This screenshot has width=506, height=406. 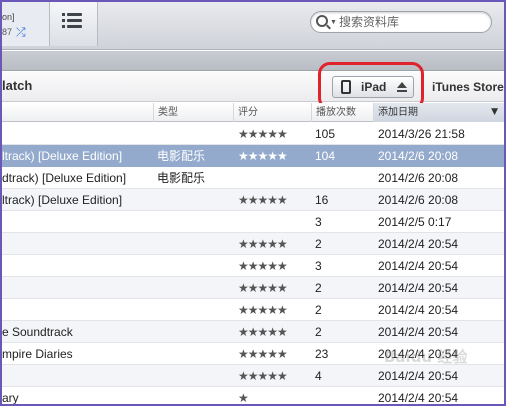 What do you see at coordinates (402, 87) in the screenshot?
I see `eject-icon` at bounding box center [402, 87].